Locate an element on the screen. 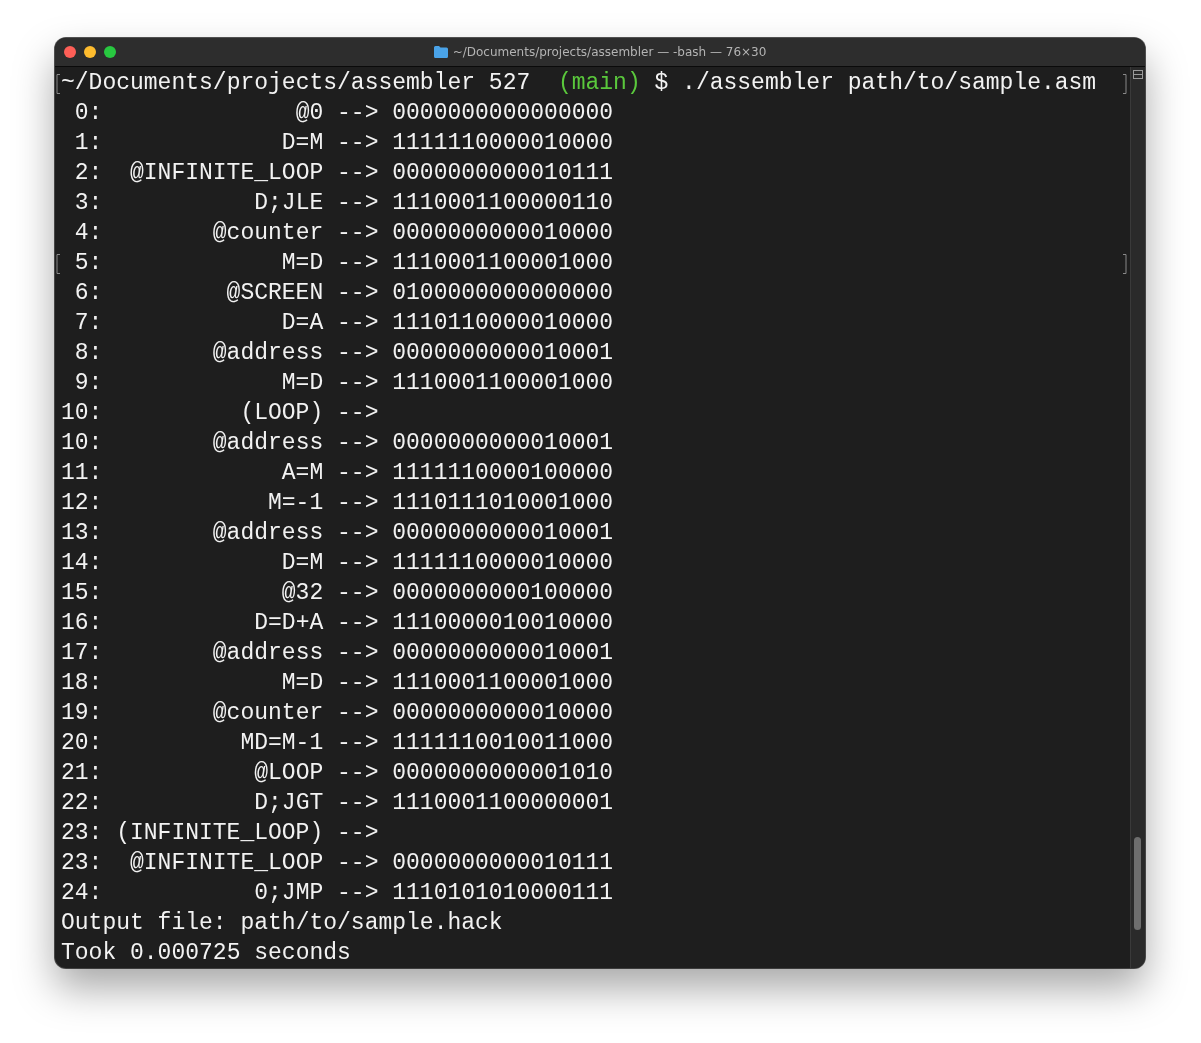 Image resolution: width=1201 pixels, height=1043 pixels. line-number: 15: is located at coordinates (82, 593).